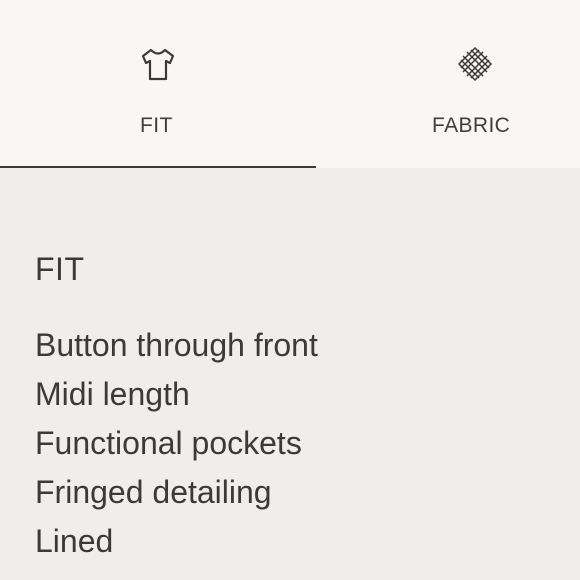  Describe the element at coordinates (112, 394) in the screenshot. I see `feature-item: Midi length` at that location.